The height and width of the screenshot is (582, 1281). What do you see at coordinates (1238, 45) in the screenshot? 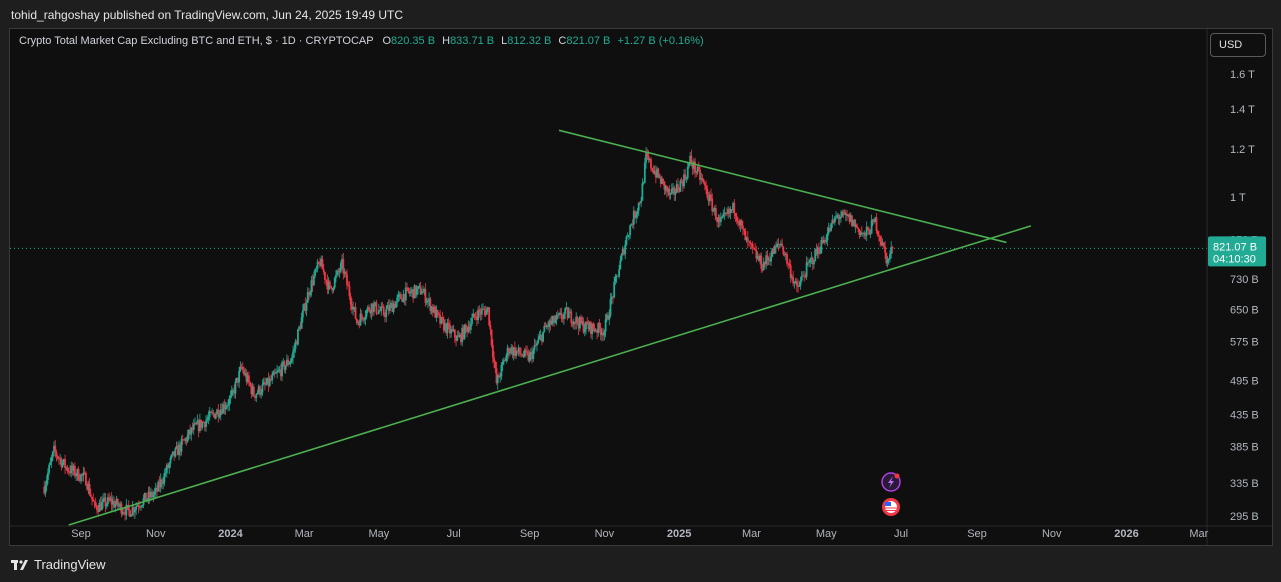
I see `currency-button: USD` at bounding box center [1238, 45].